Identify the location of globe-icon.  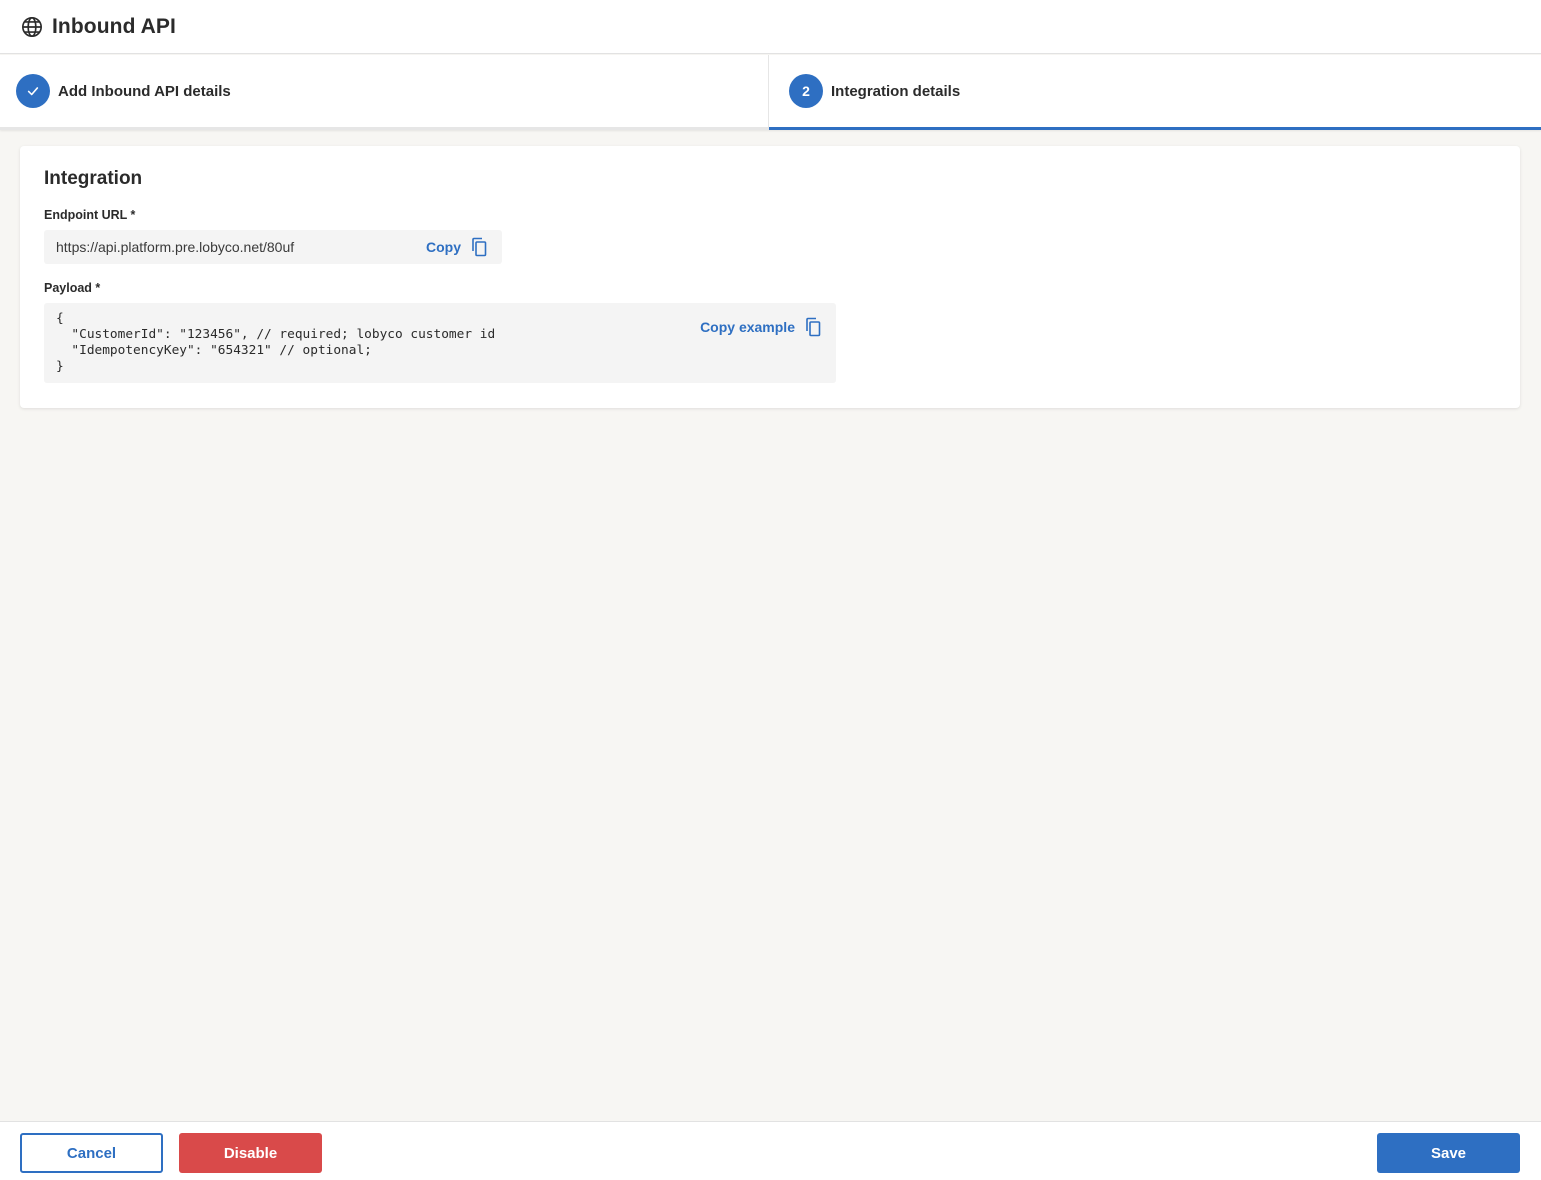
(32, 27).